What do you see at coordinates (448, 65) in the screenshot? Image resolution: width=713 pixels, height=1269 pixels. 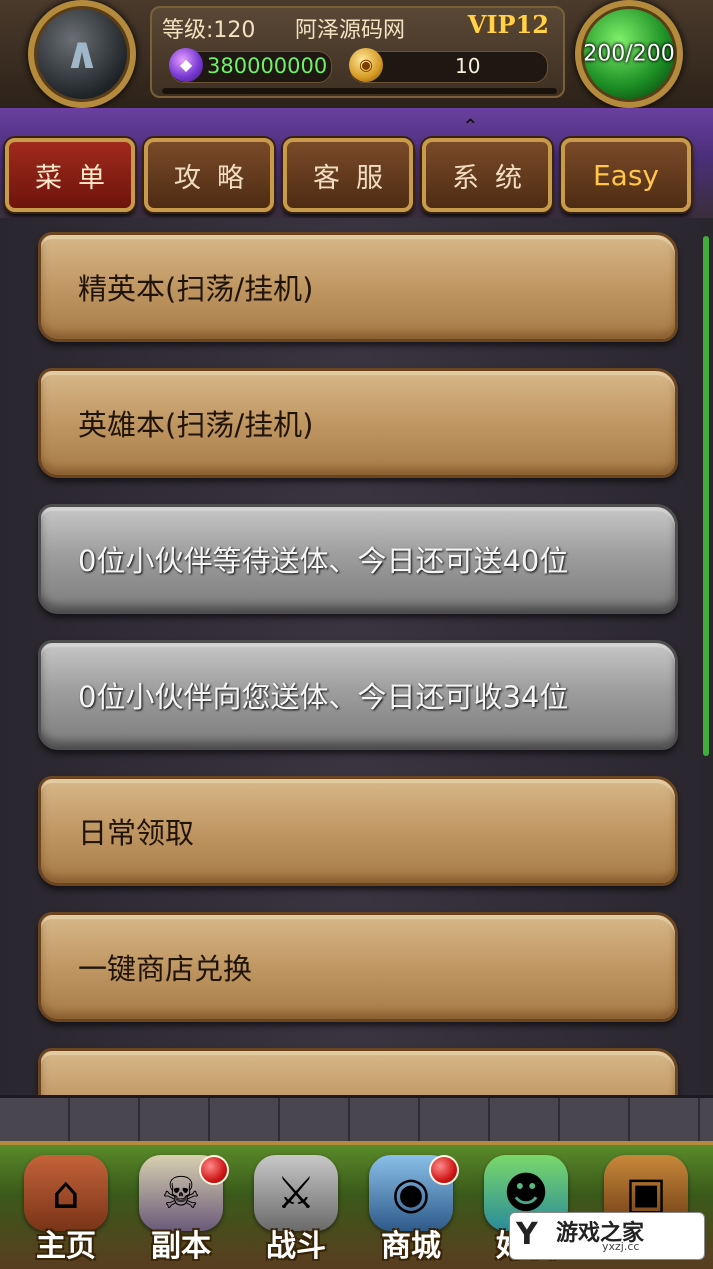 I see `coin-counter: ◉ 10` at bounding box center [448, 65].